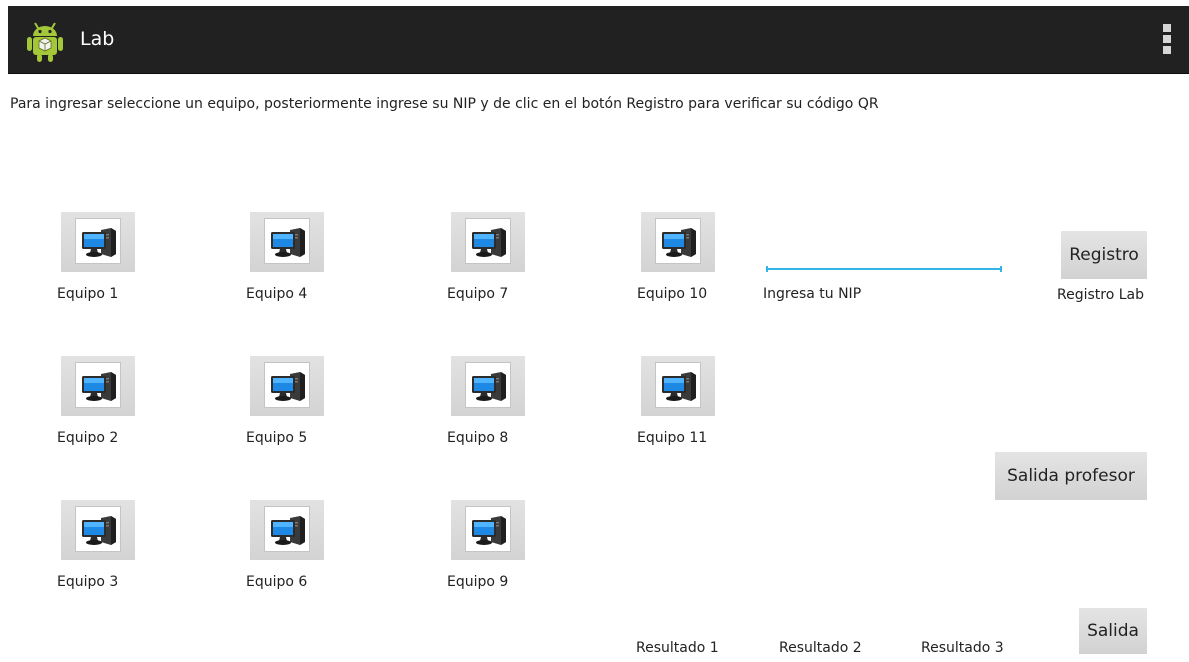 The height and width of the screenshot is (662, 1189). Describe the element at coordinates (478, 582) in the screenshot. I see `equipo-9-label: Equipo 9` at that location.